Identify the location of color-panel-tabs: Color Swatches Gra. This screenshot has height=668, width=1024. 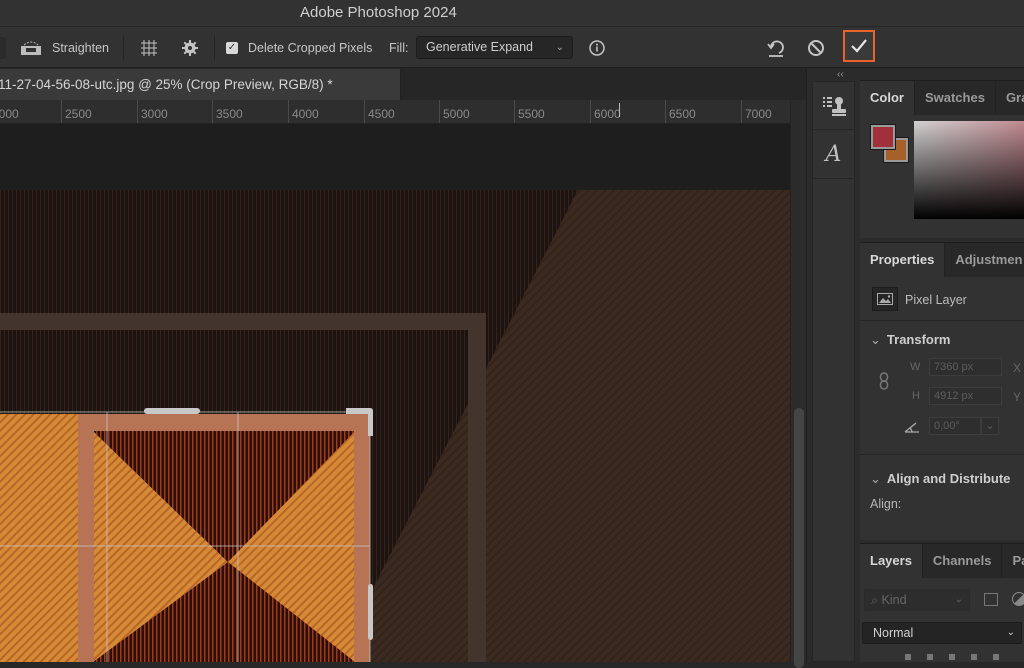
(942, 98).